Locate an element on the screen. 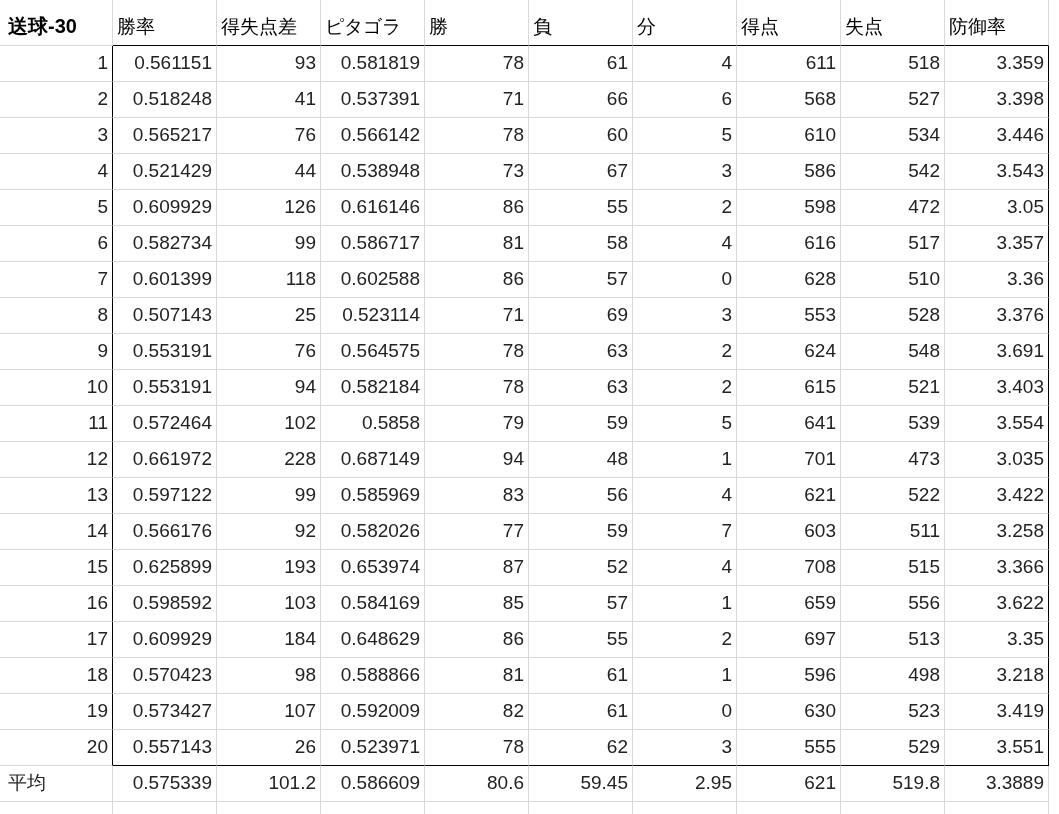 The width and height of the screenshot is (1059, 814). row-label: 平均 is located at coordinates (56, 784).